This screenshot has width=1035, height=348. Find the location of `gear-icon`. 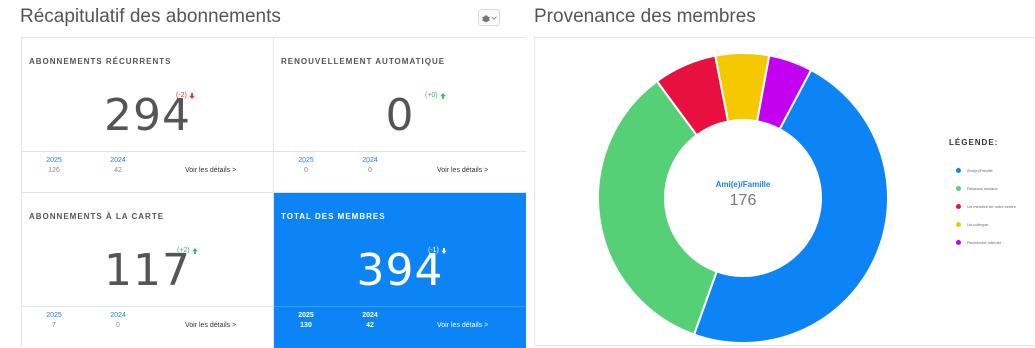

gear-icon is located at coordinates (485, 18).